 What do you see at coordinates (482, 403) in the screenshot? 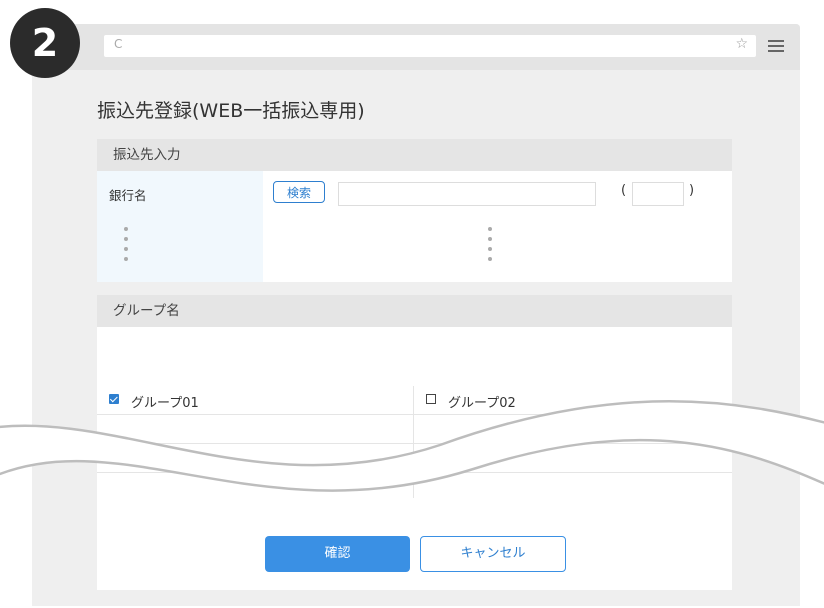
I see `group-label: グループ02` at bounding box center [482, 403].